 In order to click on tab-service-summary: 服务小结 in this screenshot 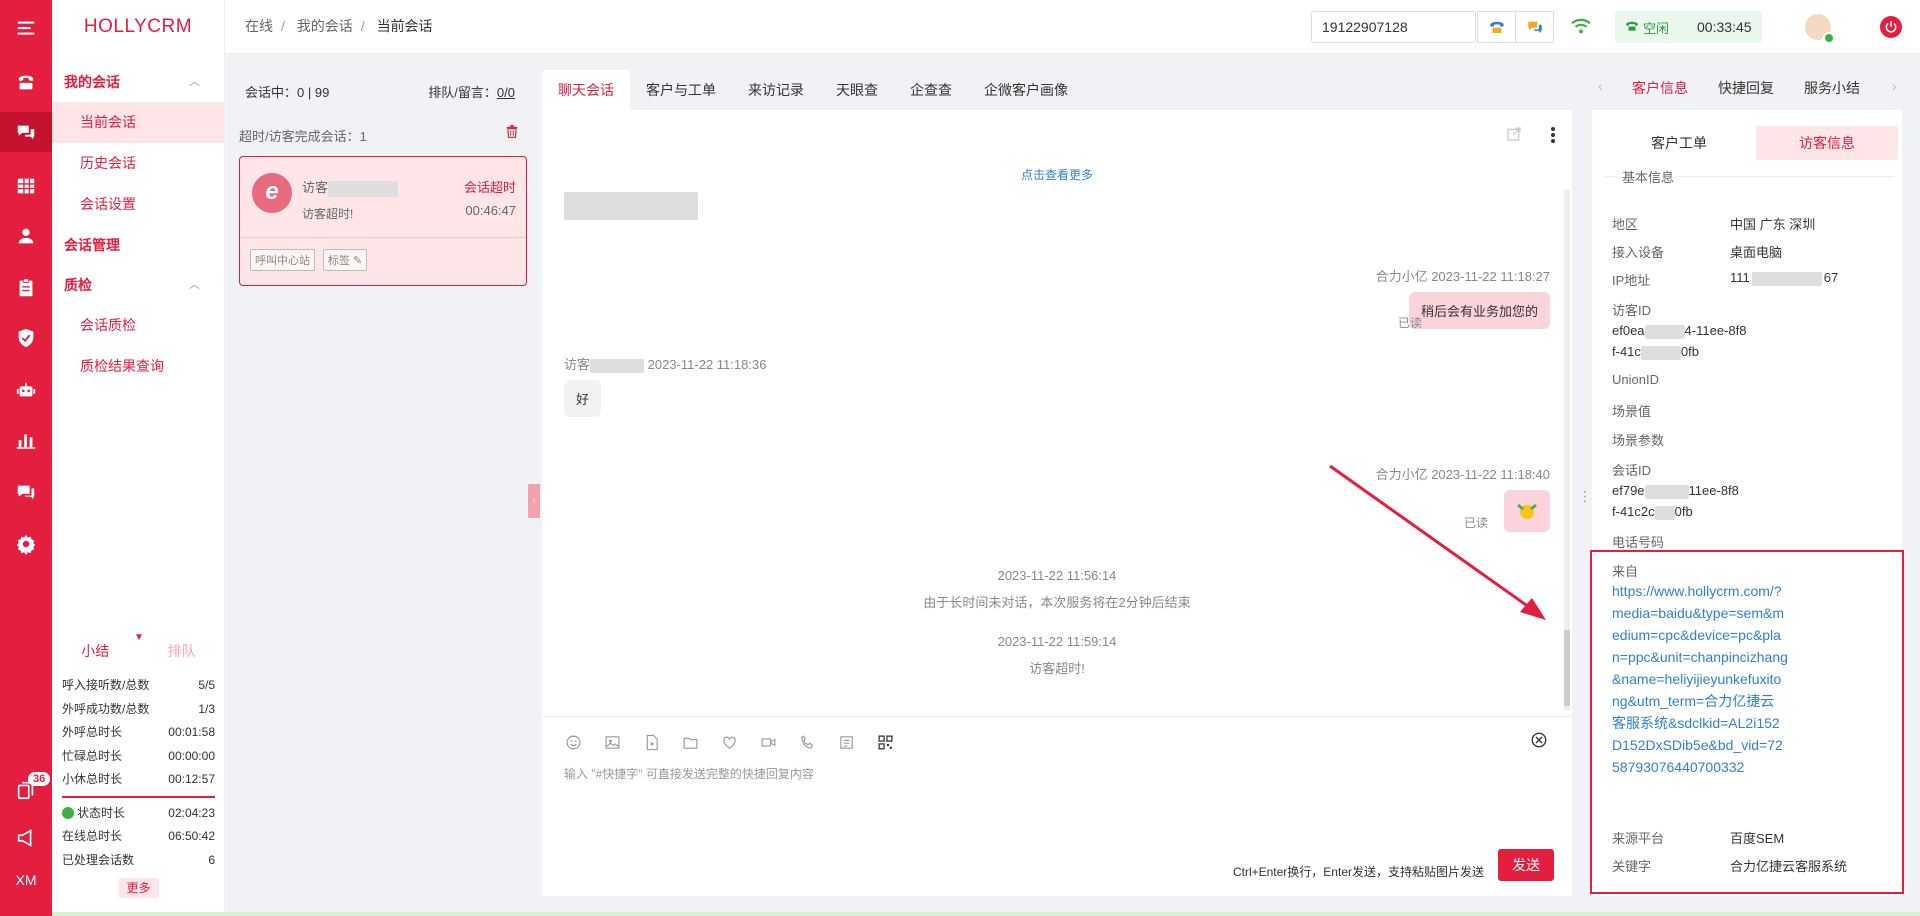, I will do `click(1832, 88)`.